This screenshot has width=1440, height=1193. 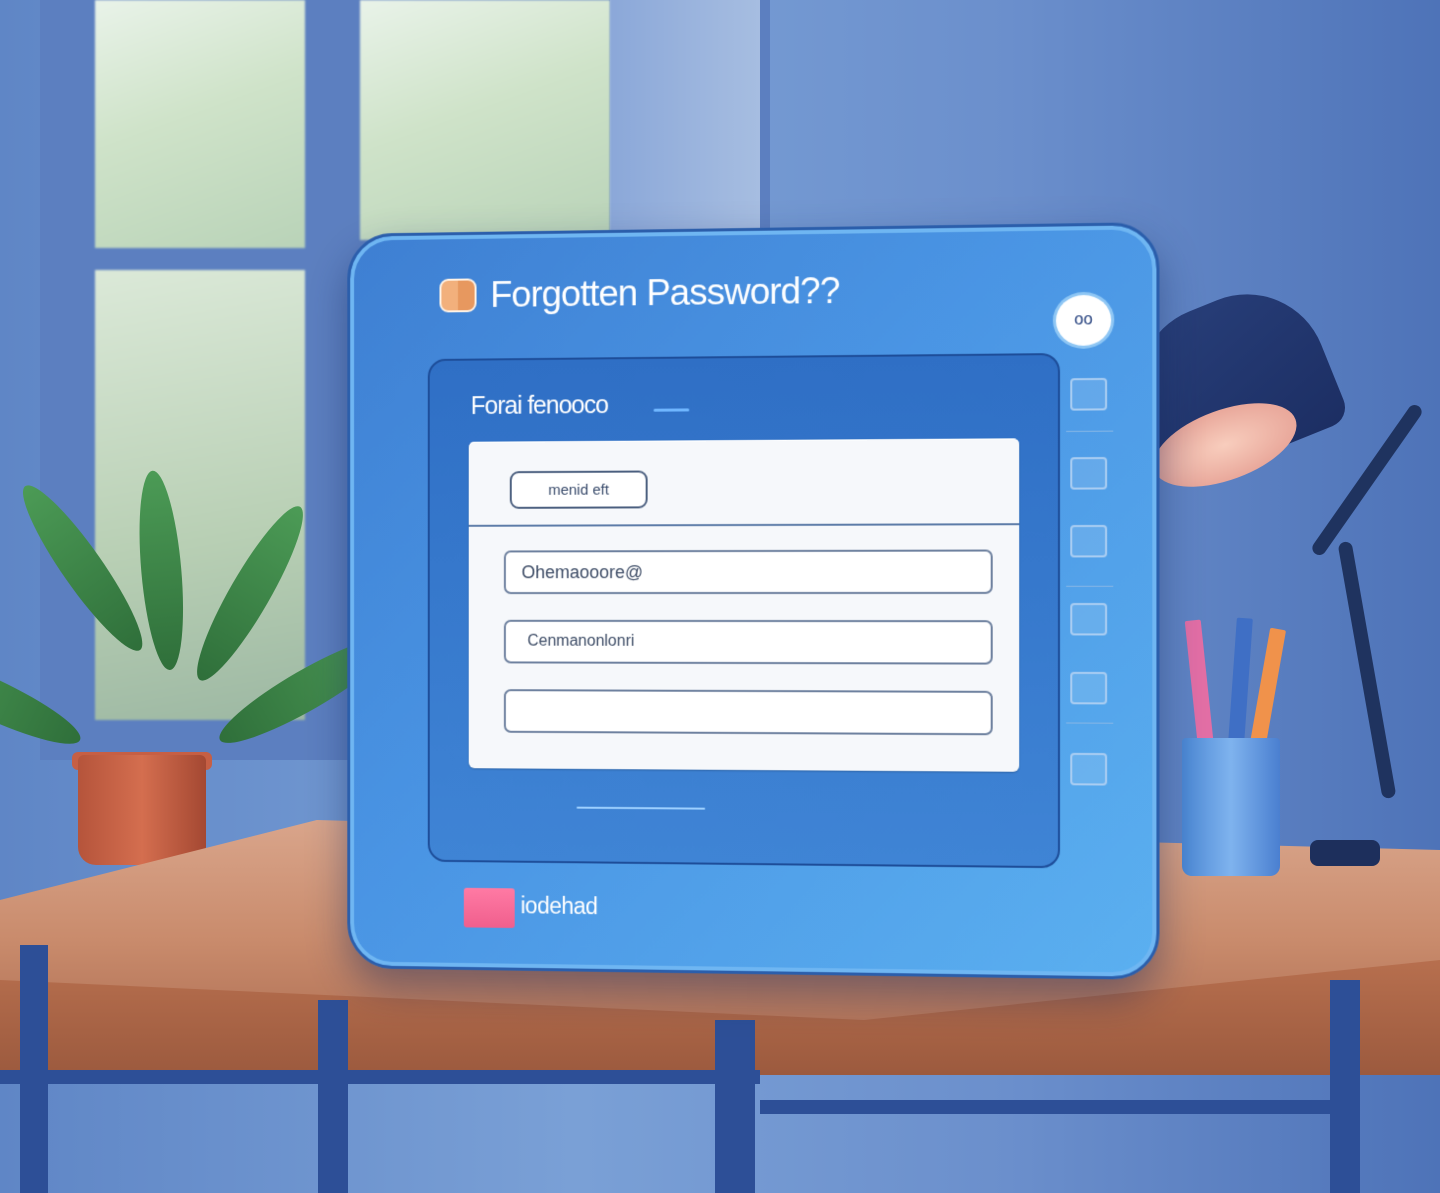 I want to click on text-field, so click(x=748, y=712).